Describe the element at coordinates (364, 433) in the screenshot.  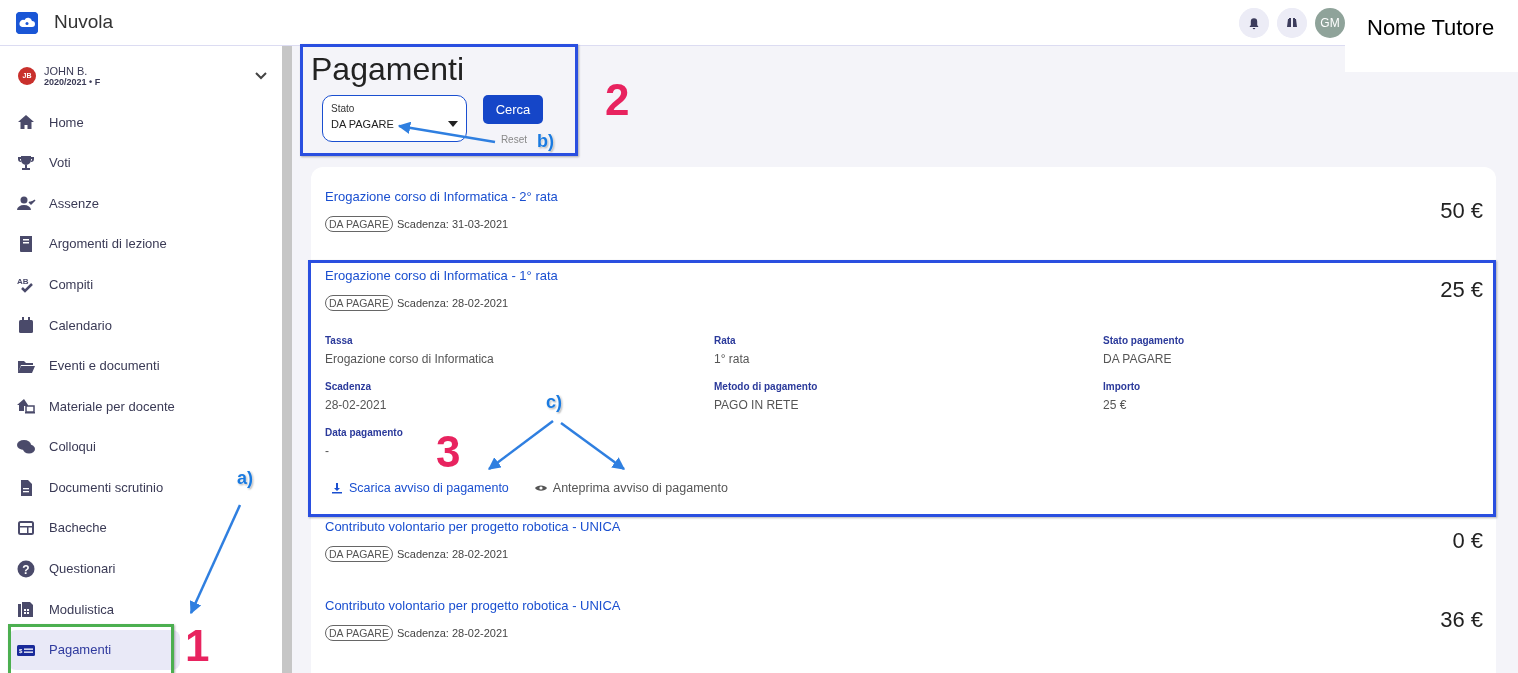
I see `field-label: Data pagamento` at that location.